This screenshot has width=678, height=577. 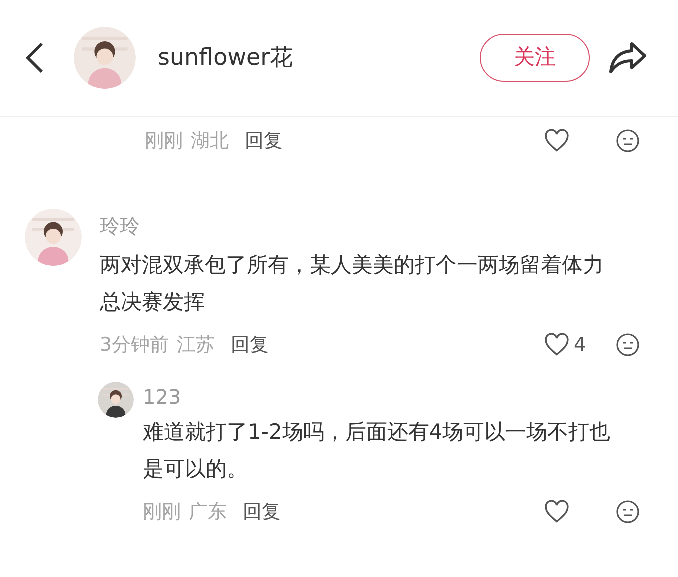 I want to click on follow-button: 关注, so click(x=535, y=58).